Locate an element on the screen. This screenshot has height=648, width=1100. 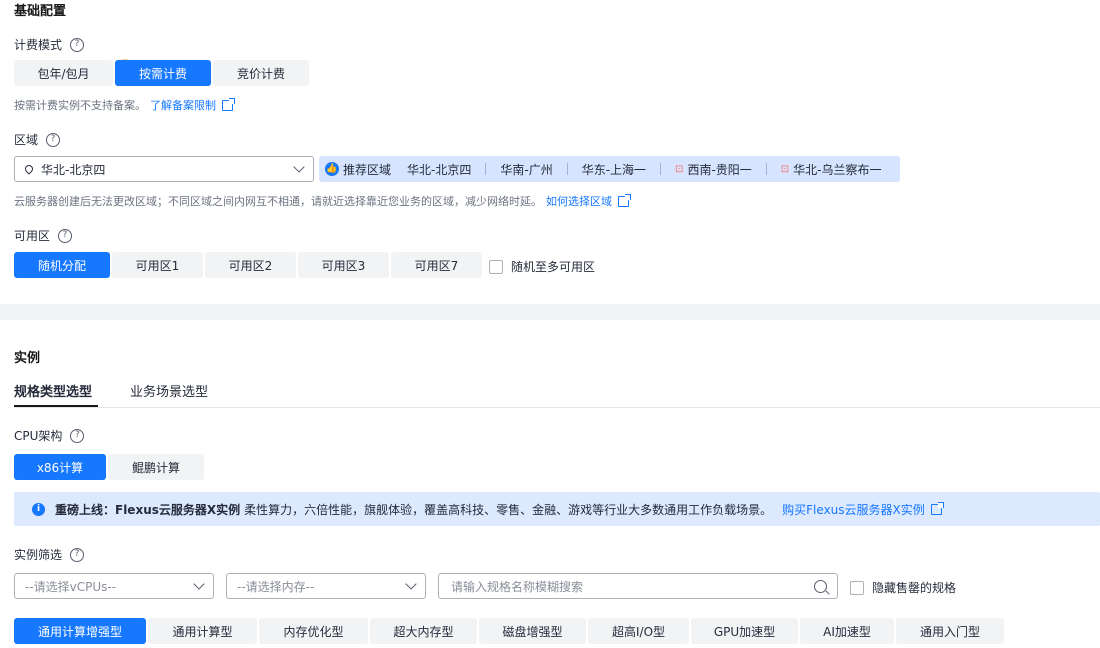
instance-section-title: 实例 is located at coordinates (27, 358).